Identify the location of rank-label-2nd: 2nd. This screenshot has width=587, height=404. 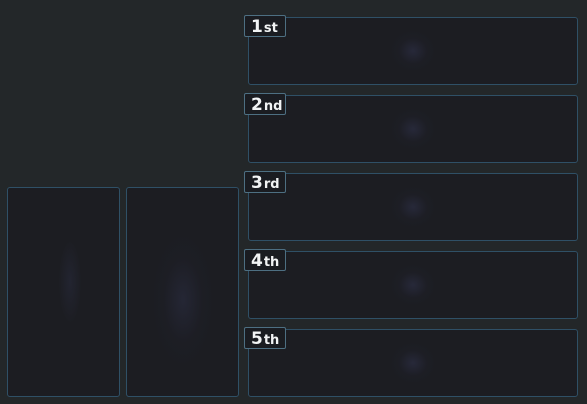
(265, 104).